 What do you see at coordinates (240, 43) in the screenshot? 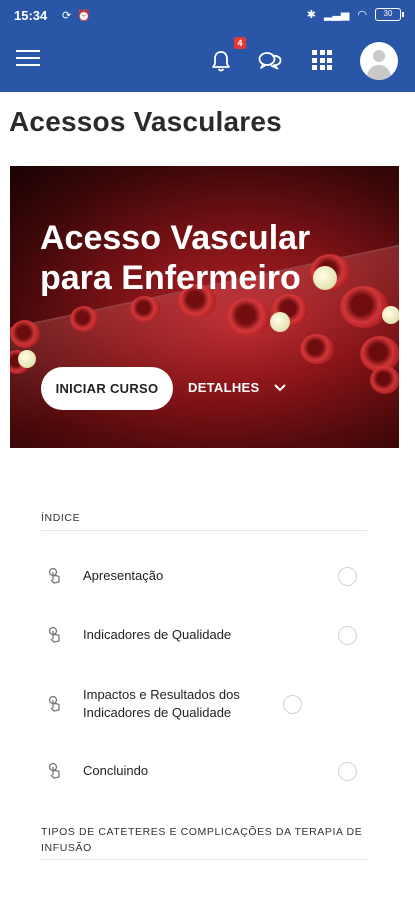
I see `notification-badge: 4` at bounding box center [240, 43].